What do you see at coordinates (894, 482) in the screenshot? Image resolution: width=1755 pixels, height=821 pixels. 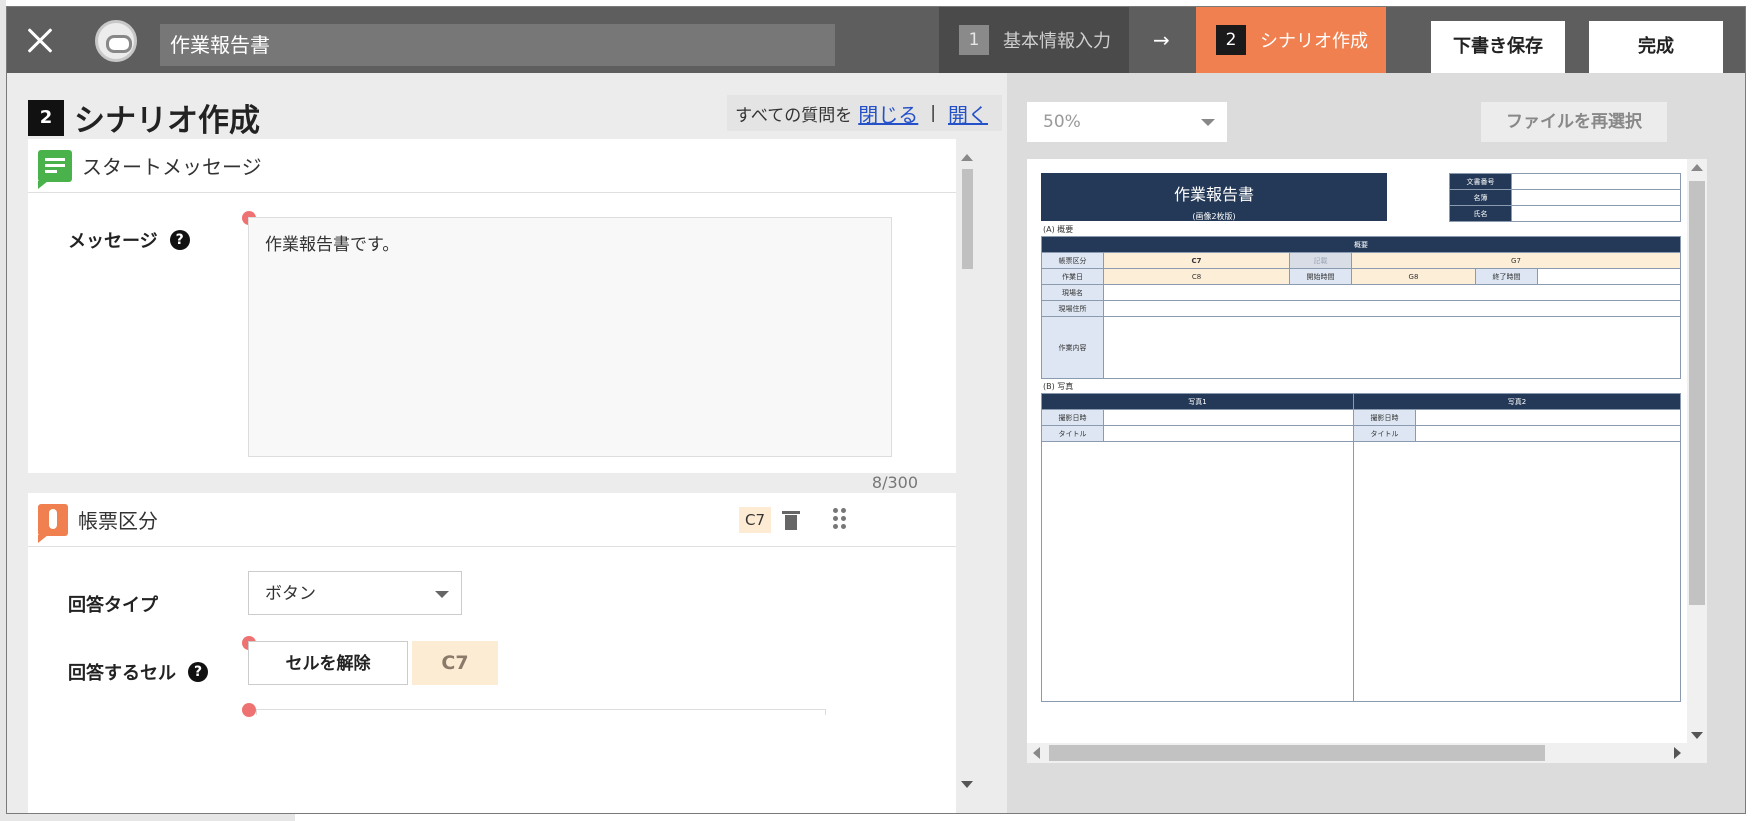 I see `char-counter: 8/300` at bounding box center [894, 482].